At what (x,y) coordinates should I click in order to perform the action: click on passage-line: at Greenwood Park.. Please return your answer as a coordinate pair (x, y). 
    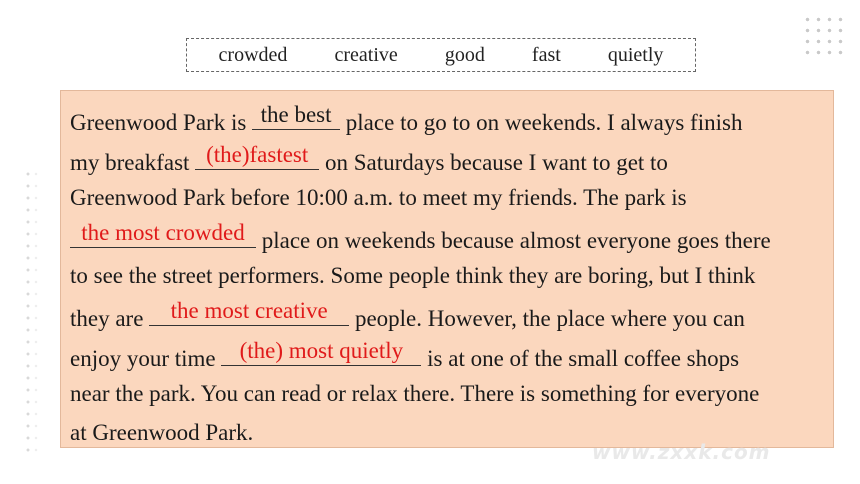
    Looking at the image, I should click on (161, 432).